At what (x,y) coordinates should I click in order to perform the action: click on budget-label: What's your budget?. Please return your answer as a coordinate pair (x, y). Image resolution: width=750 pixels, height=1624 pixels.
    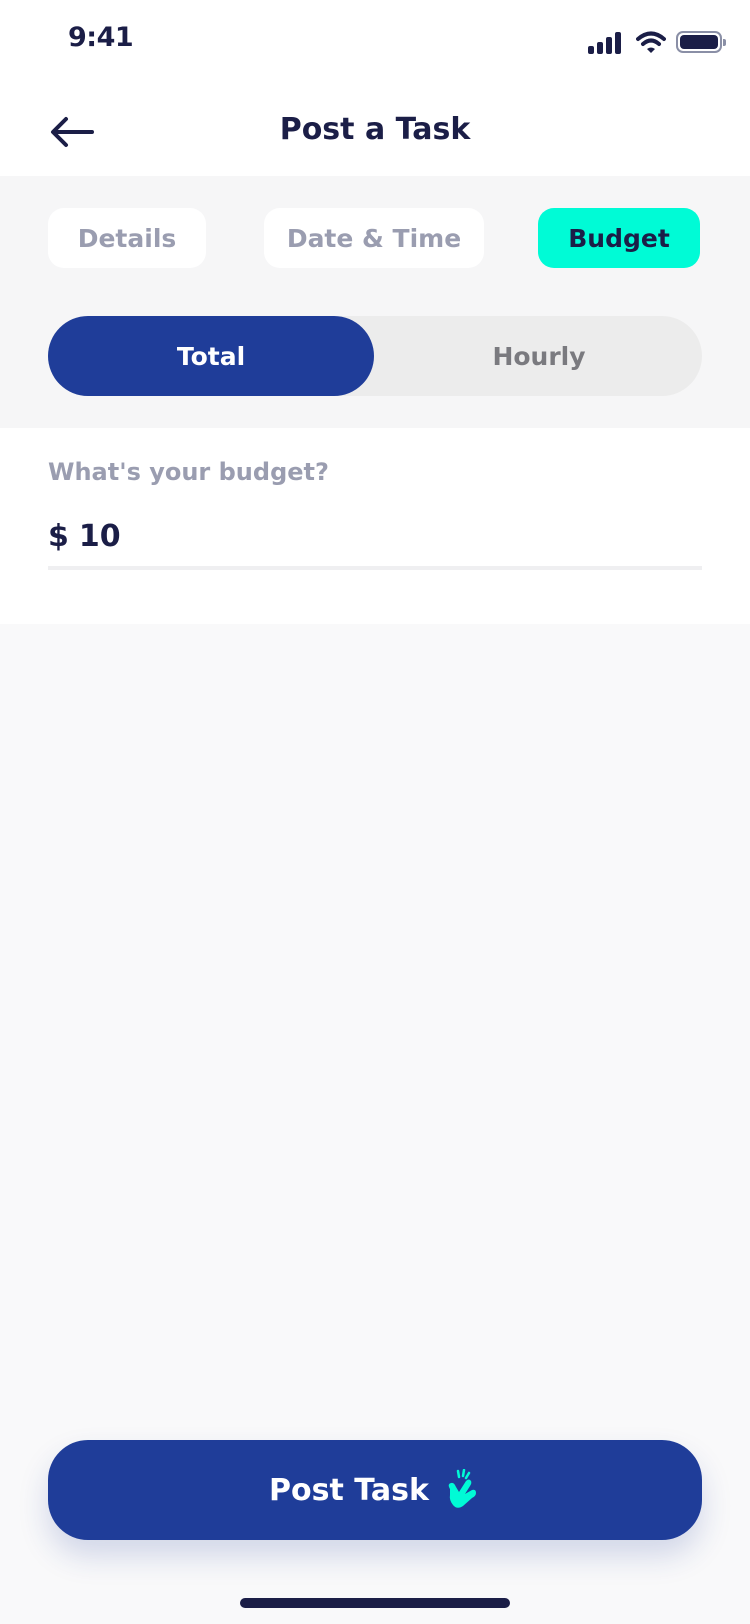
    Looking at the image, I should click on (188, 472).